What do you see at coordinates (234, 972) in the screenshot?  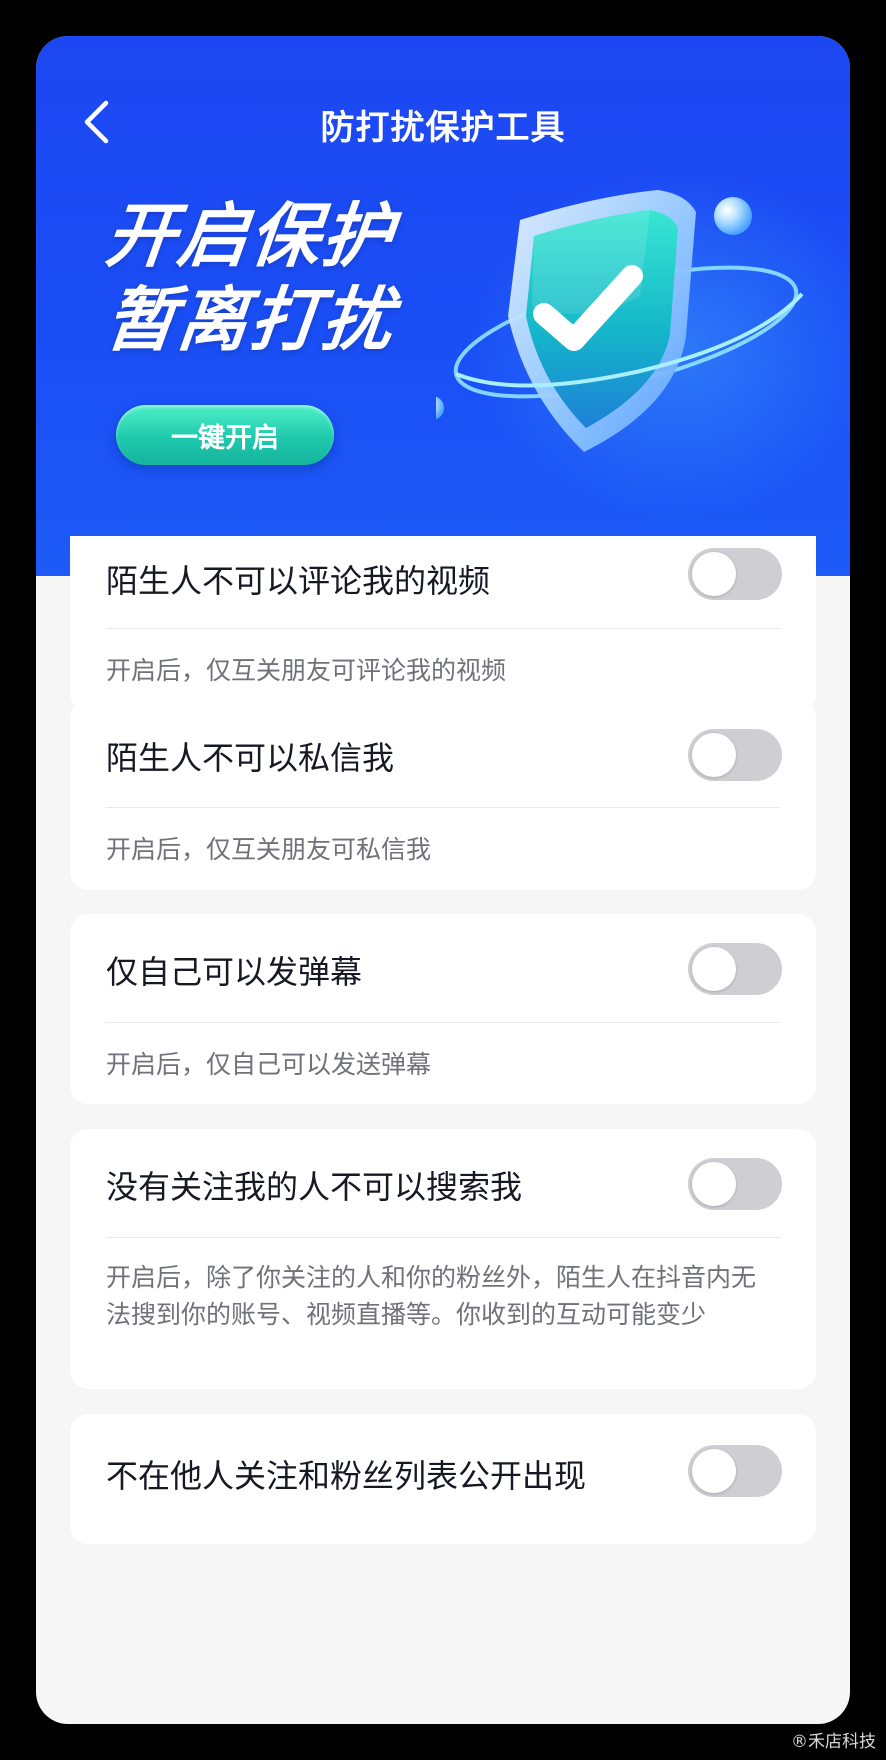 I see `setting-title: 仅自己可以发弹幕` at bounding box center [234, 972].